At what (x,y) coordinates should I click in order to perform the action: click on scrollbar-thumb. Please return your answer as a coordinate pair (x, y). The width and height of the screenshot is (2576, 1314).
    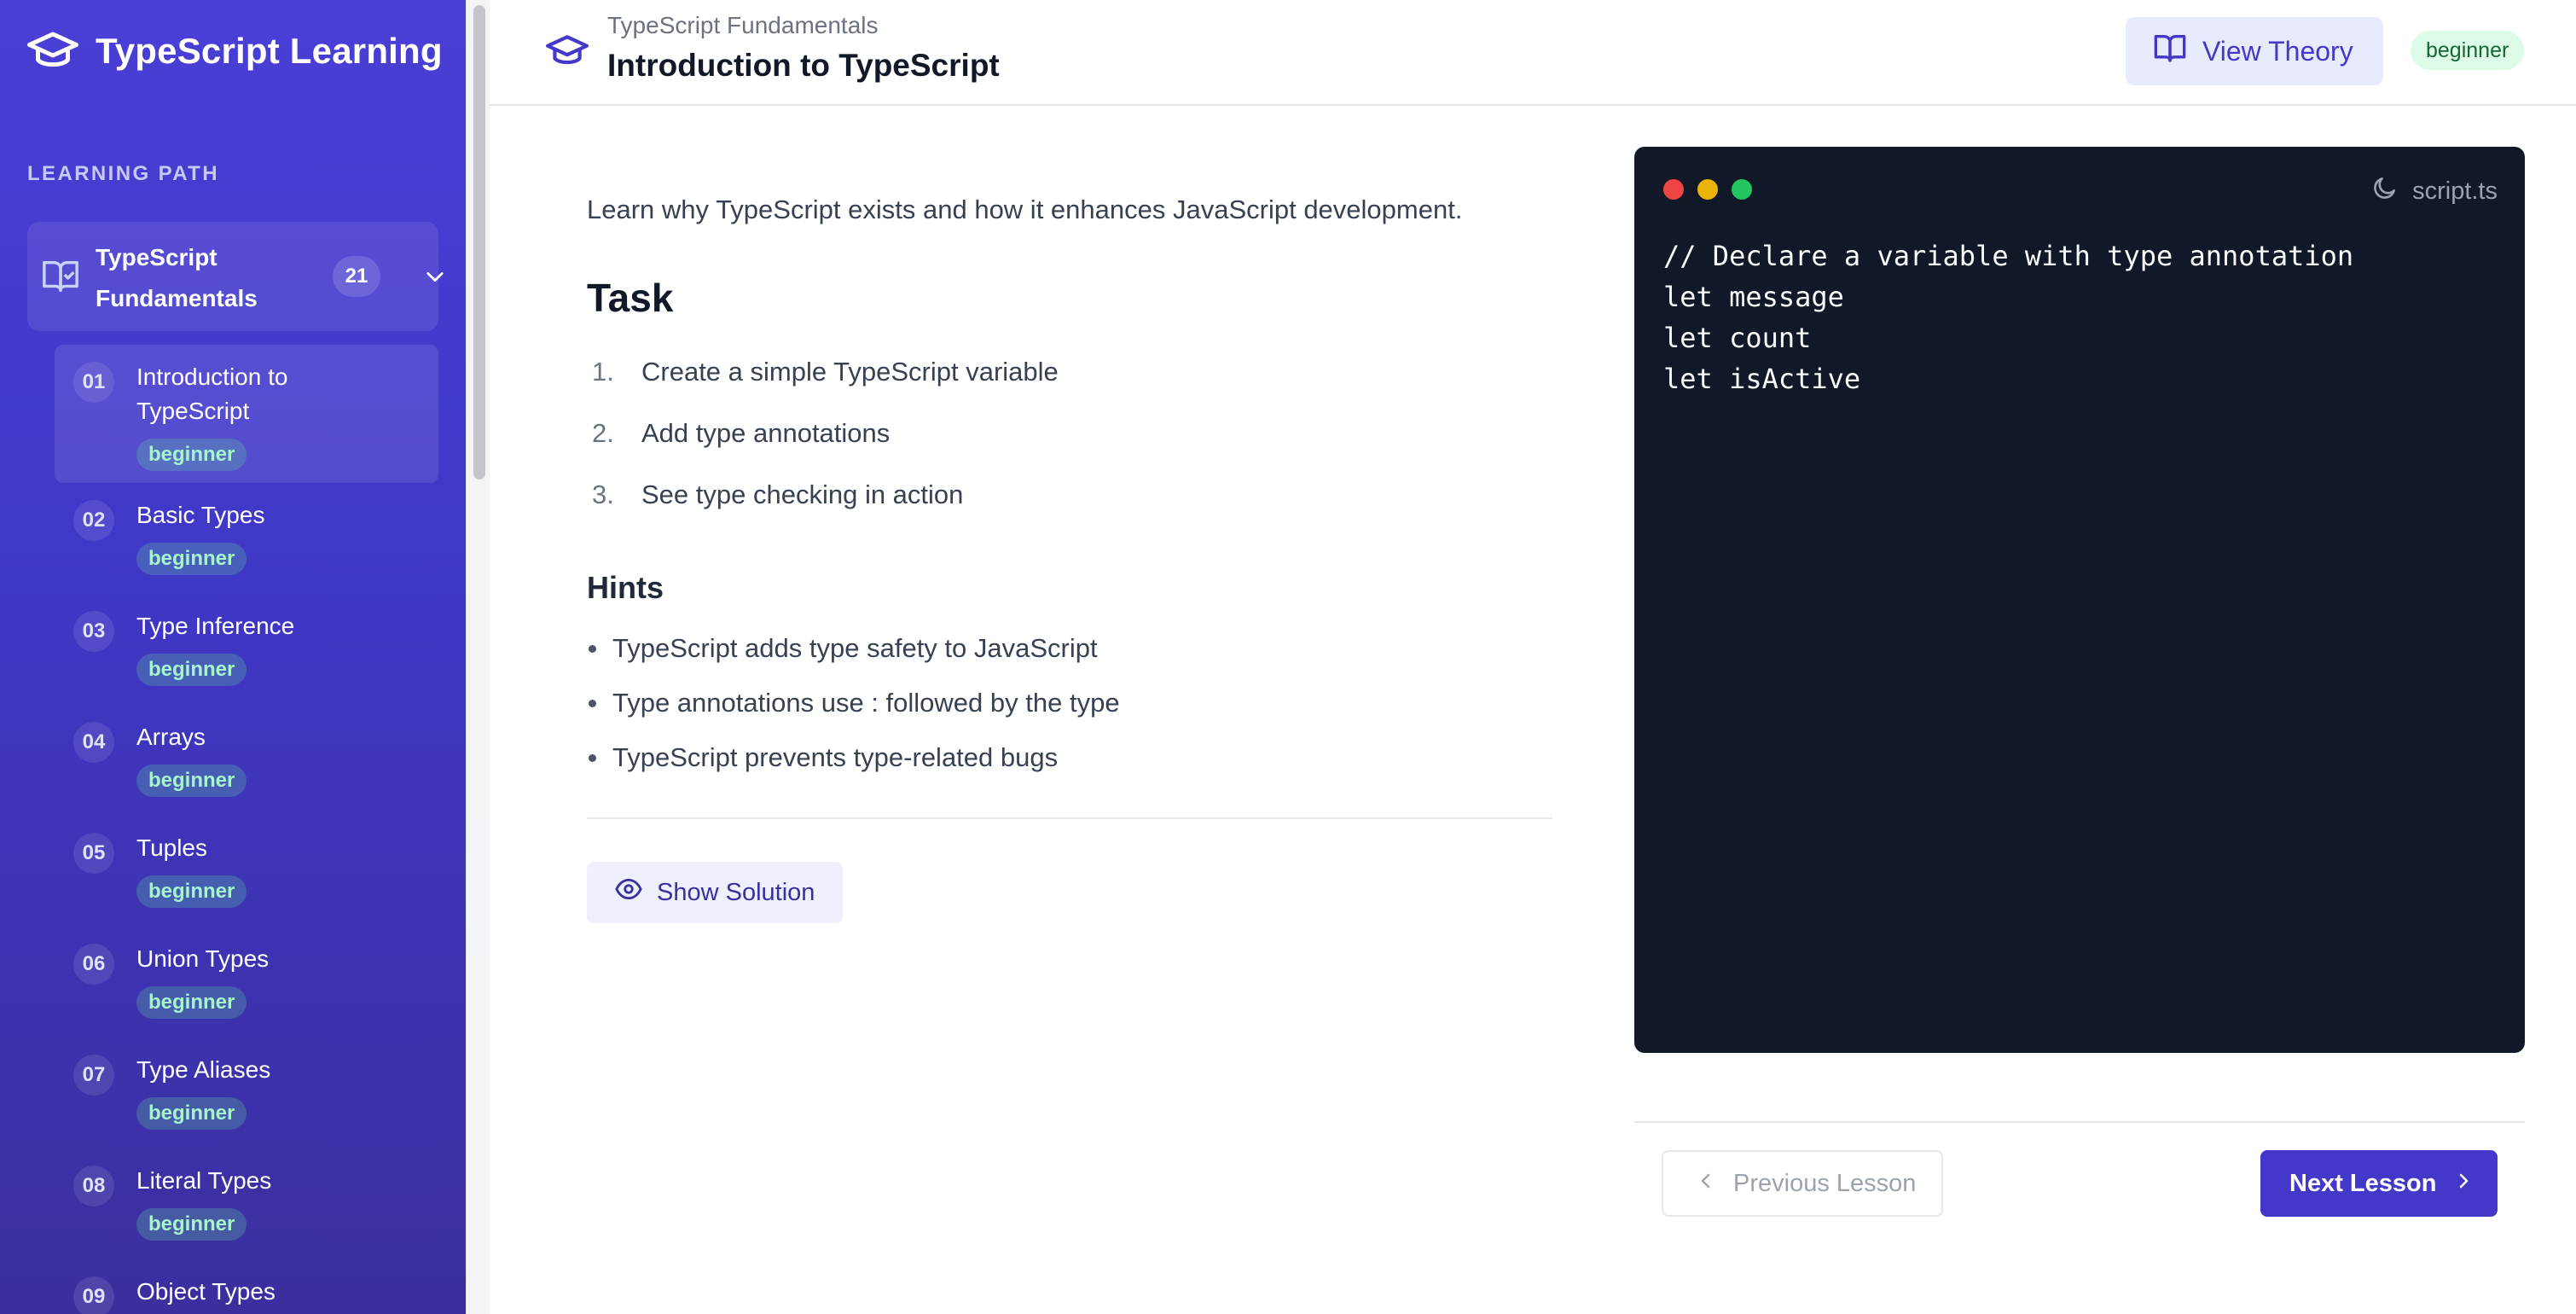
    Looking at the image, I should click on (479, 243).